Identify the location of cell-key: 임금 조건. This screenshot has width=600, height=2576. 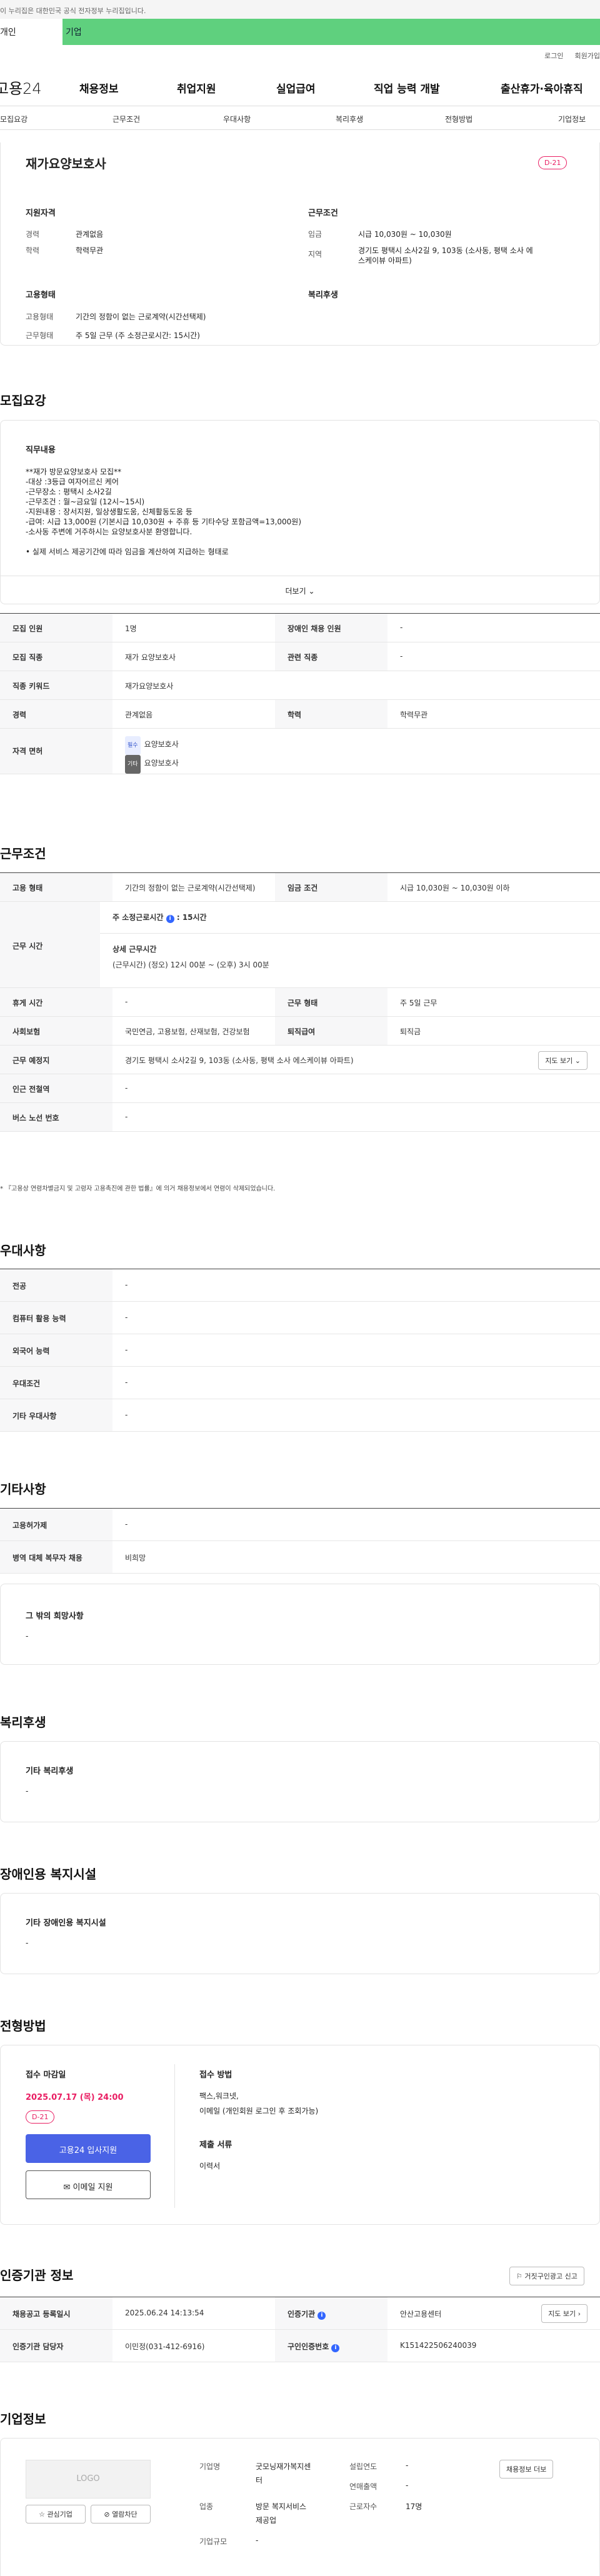
(331, 887).